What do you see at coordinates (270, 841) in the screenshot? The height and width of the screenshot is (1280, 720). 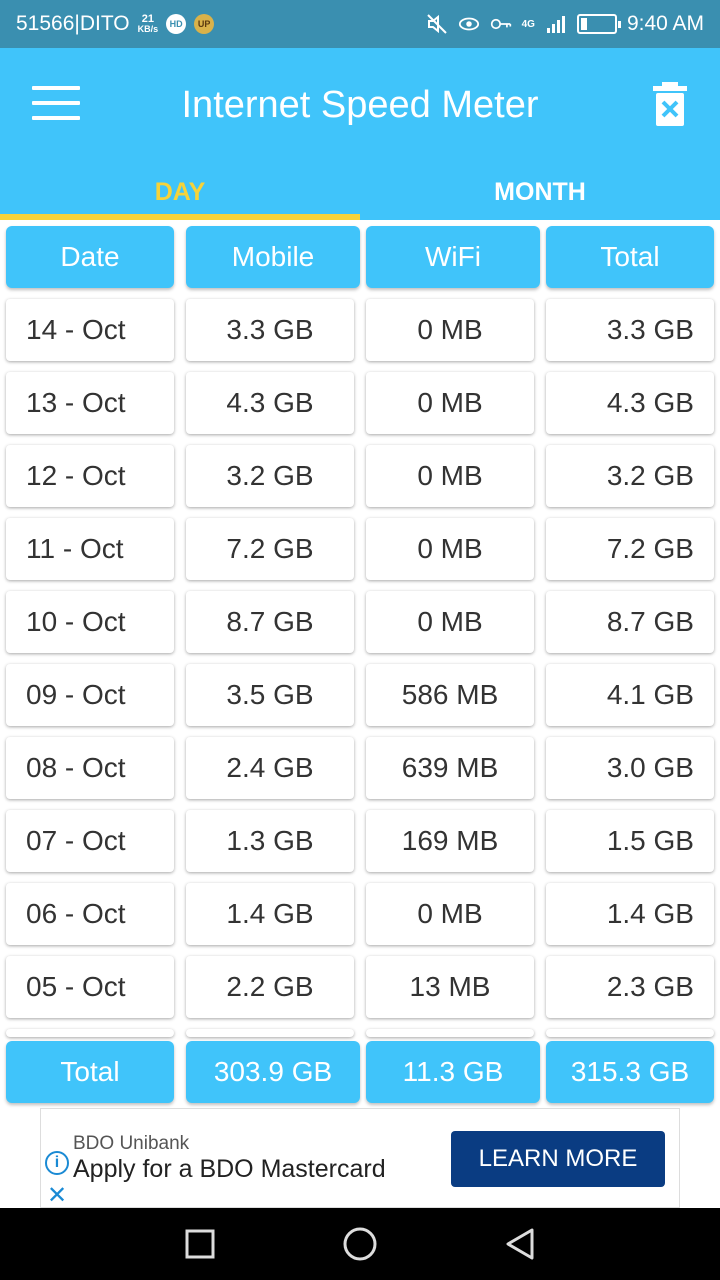 I see `row-mobile: 1.3 GB` at bounding box center [270, 841].